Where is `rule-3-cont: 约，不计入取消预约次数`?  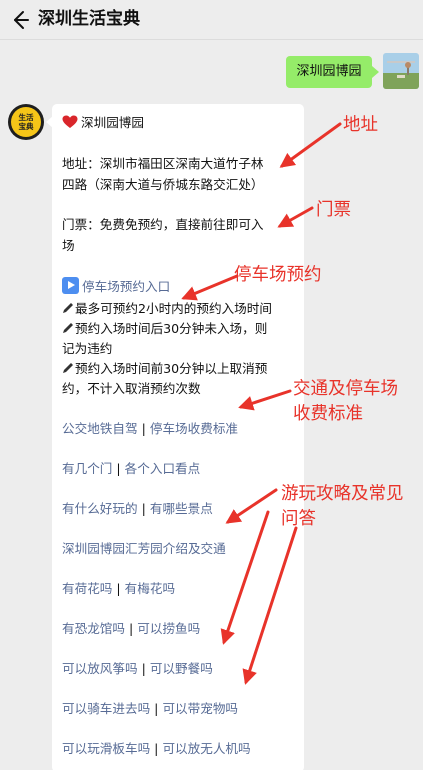 rule-3-cont: 约，不计入取消预约次数 is located at coordinates (131, 388).